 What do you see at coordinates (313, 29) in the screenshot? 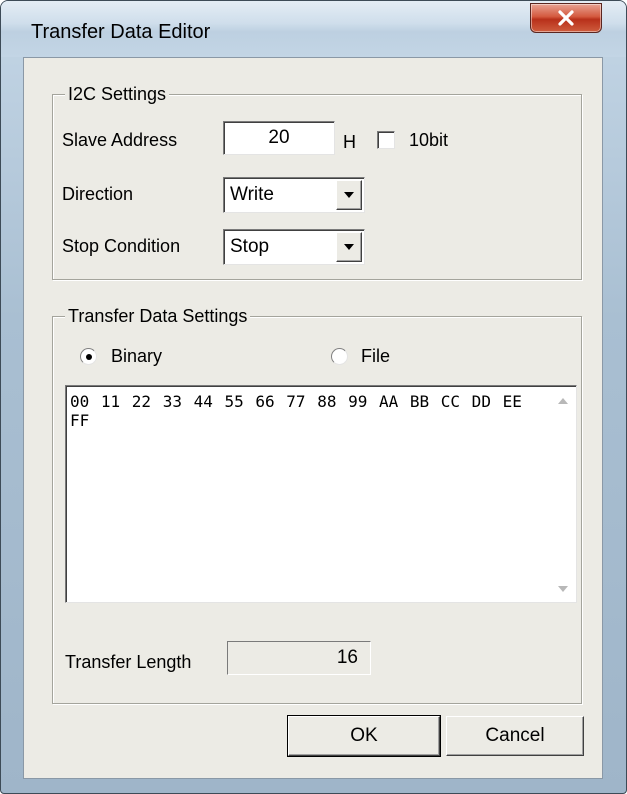
I see `title-bar: Transfer Data Editor` at bounding box center [313, 29].